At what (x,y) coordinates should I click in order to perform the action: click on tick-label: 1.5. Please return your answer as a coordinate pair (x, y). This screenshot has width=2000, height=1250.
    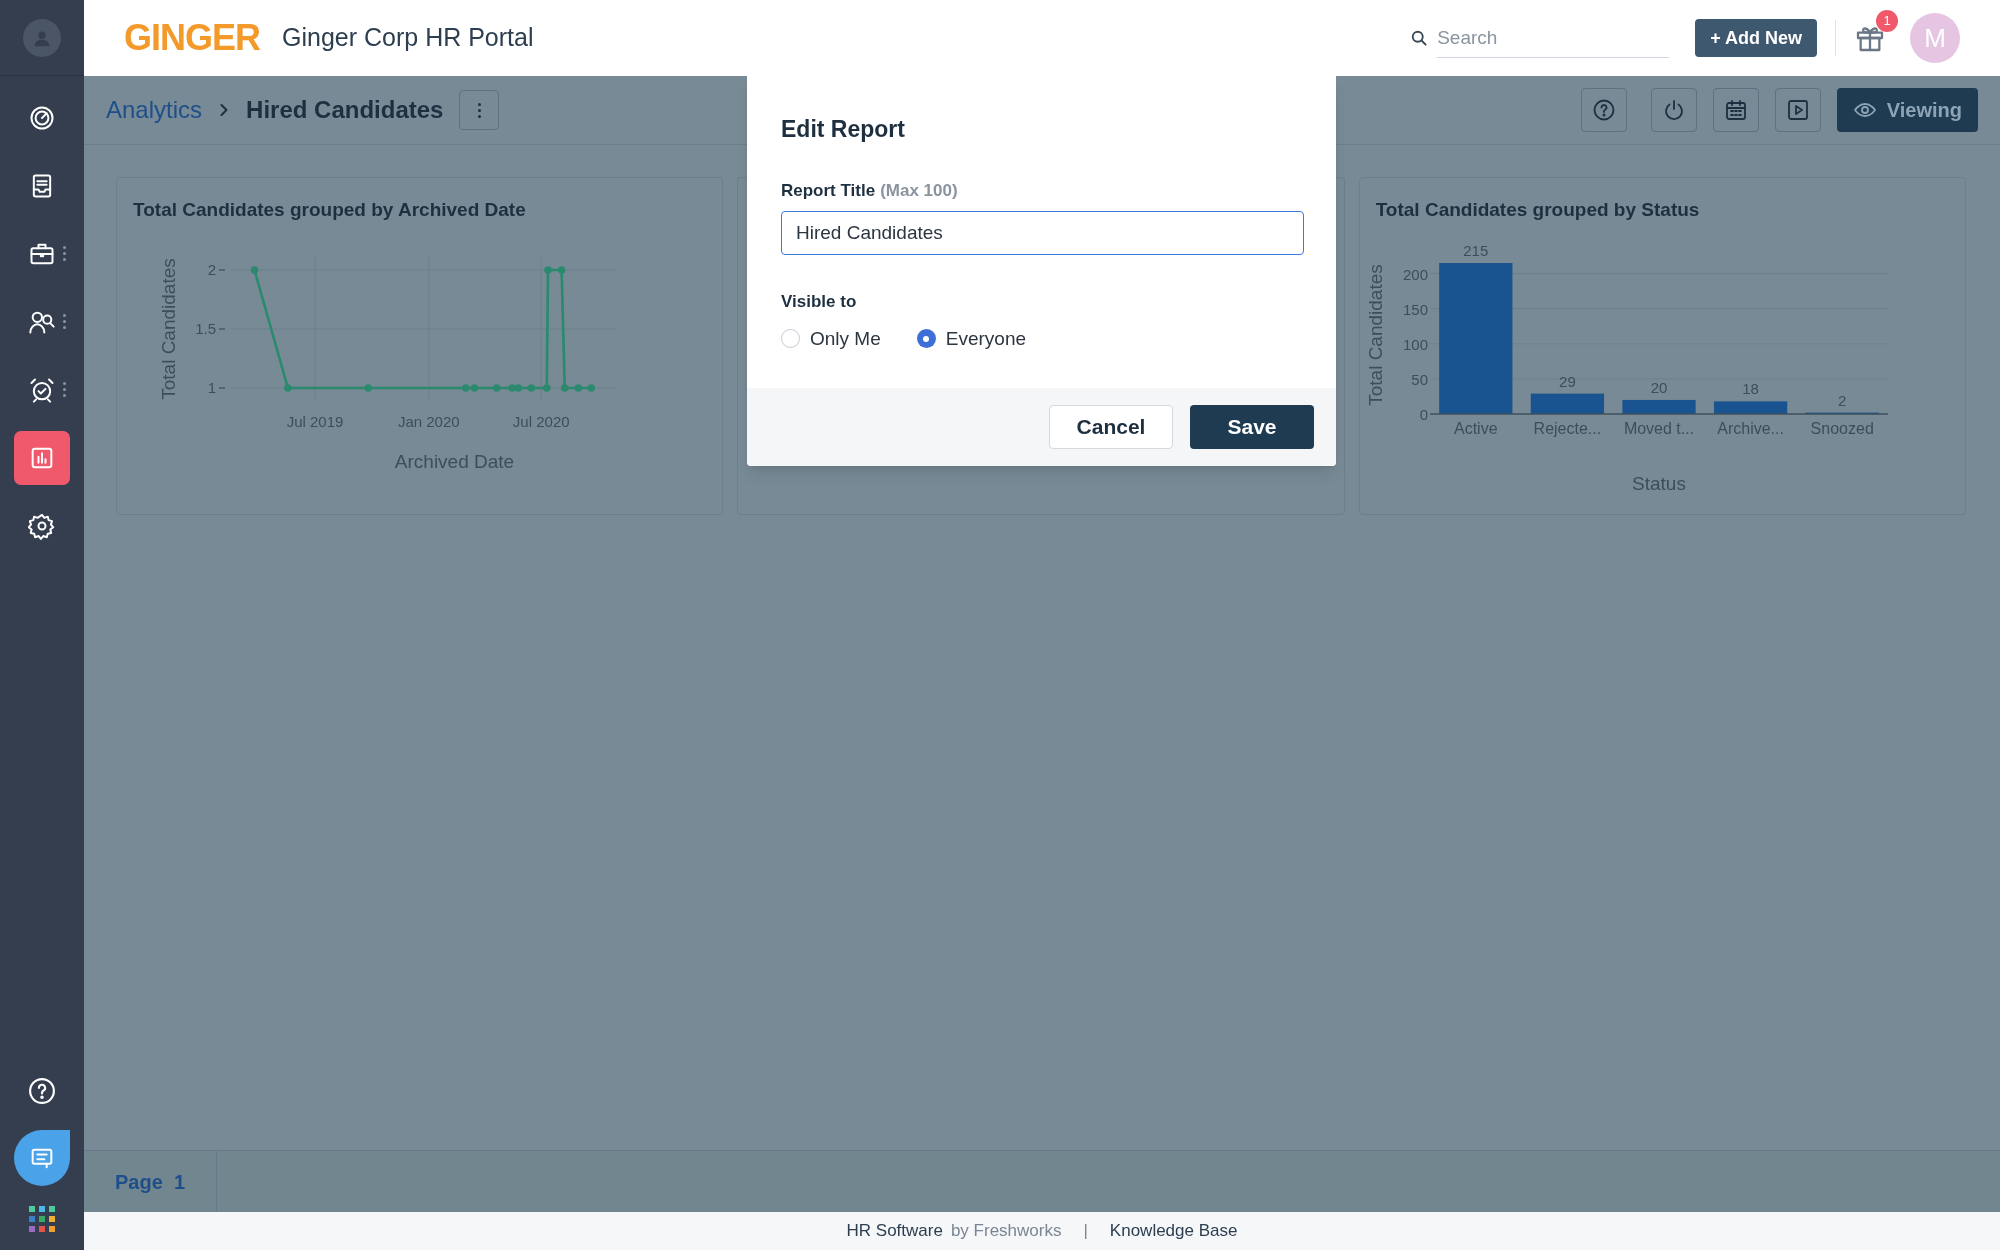
    Looking at the image, I should click on (205, 328).